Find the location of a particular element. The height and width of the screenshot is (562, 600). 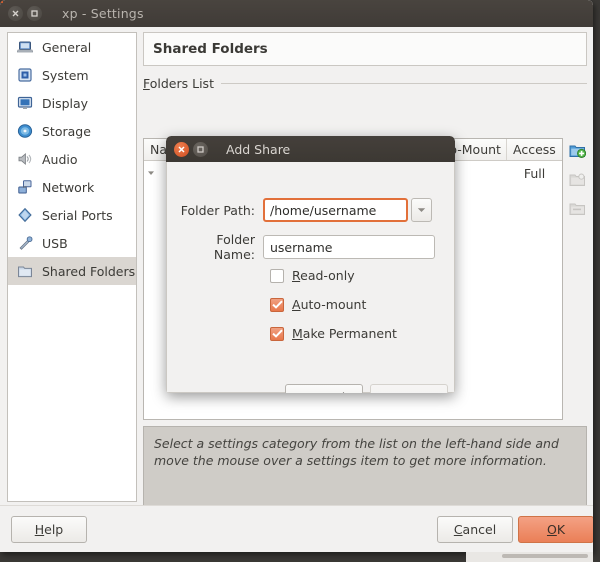

make-permanent-rest: ake Permanent is located at coordinates (349, 333).